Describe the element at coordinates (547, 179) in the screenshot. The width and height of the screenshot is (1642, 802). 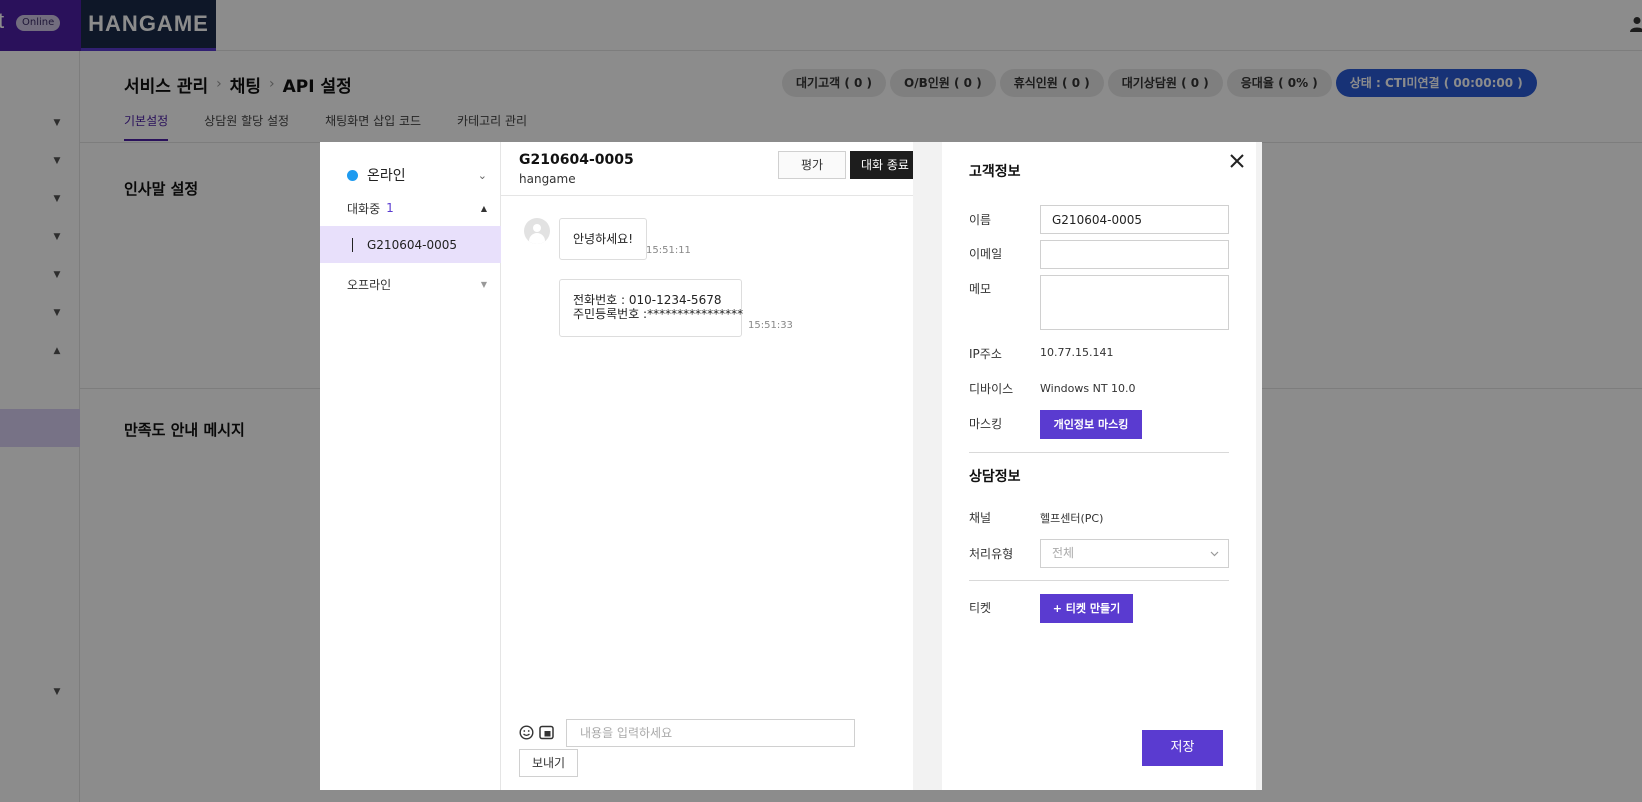
I see `chat-subtitle: hangame` at that location.